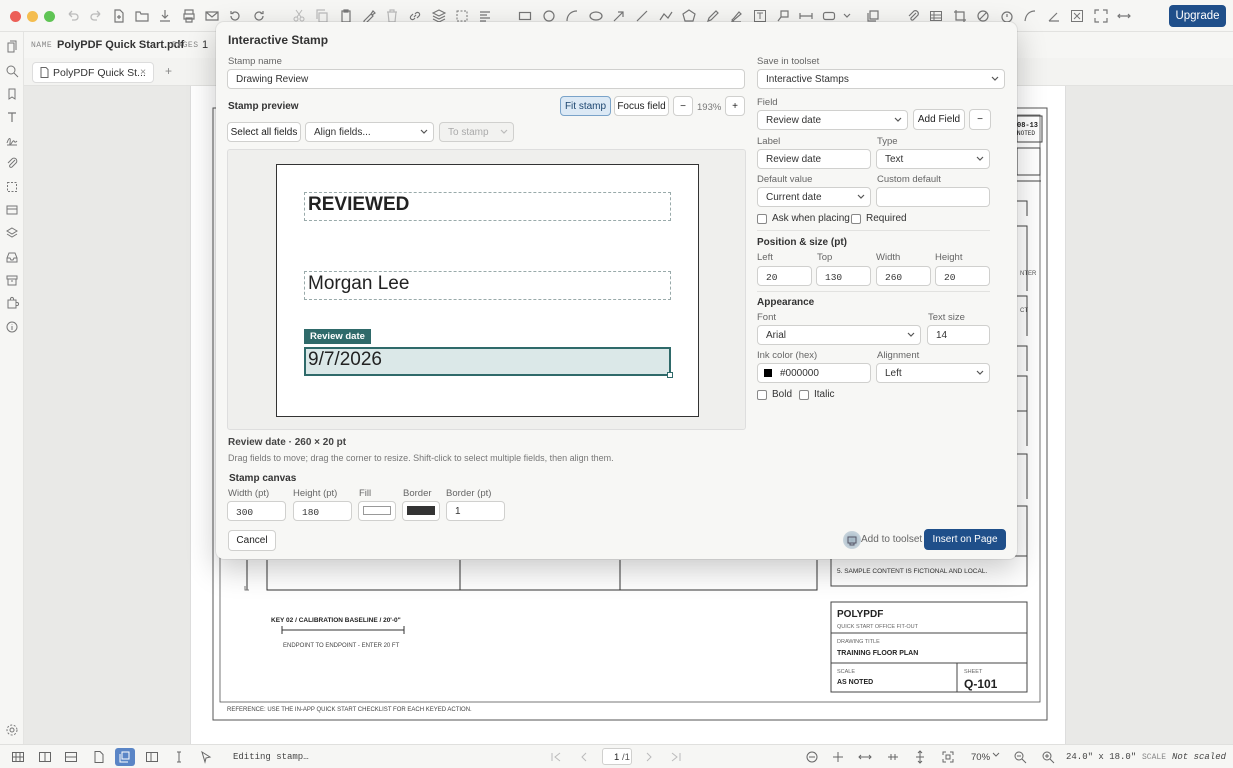  Describe the element at coordinates (839, 335) in the screenshot. I see `font-select: Arial` at that location.